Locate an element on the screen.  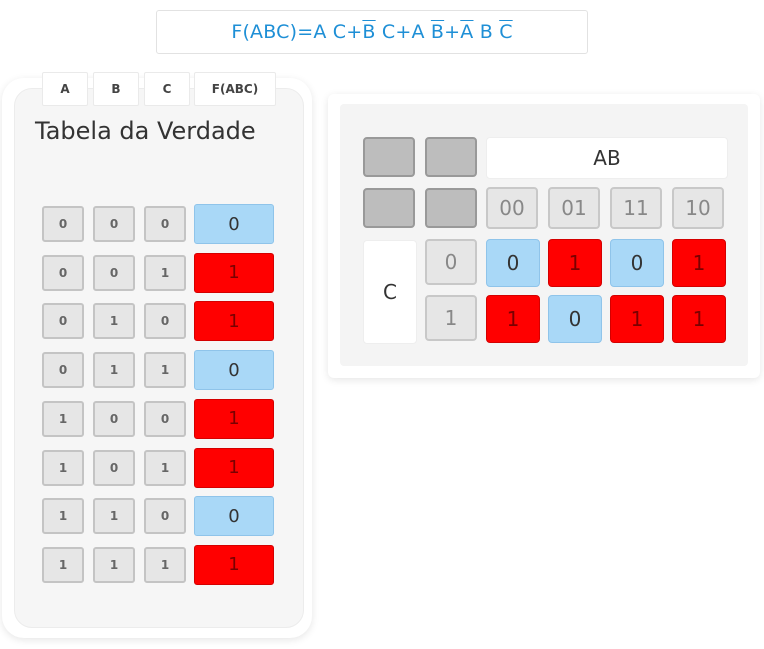
formula-segment: C is located at coordinates (506, 32).